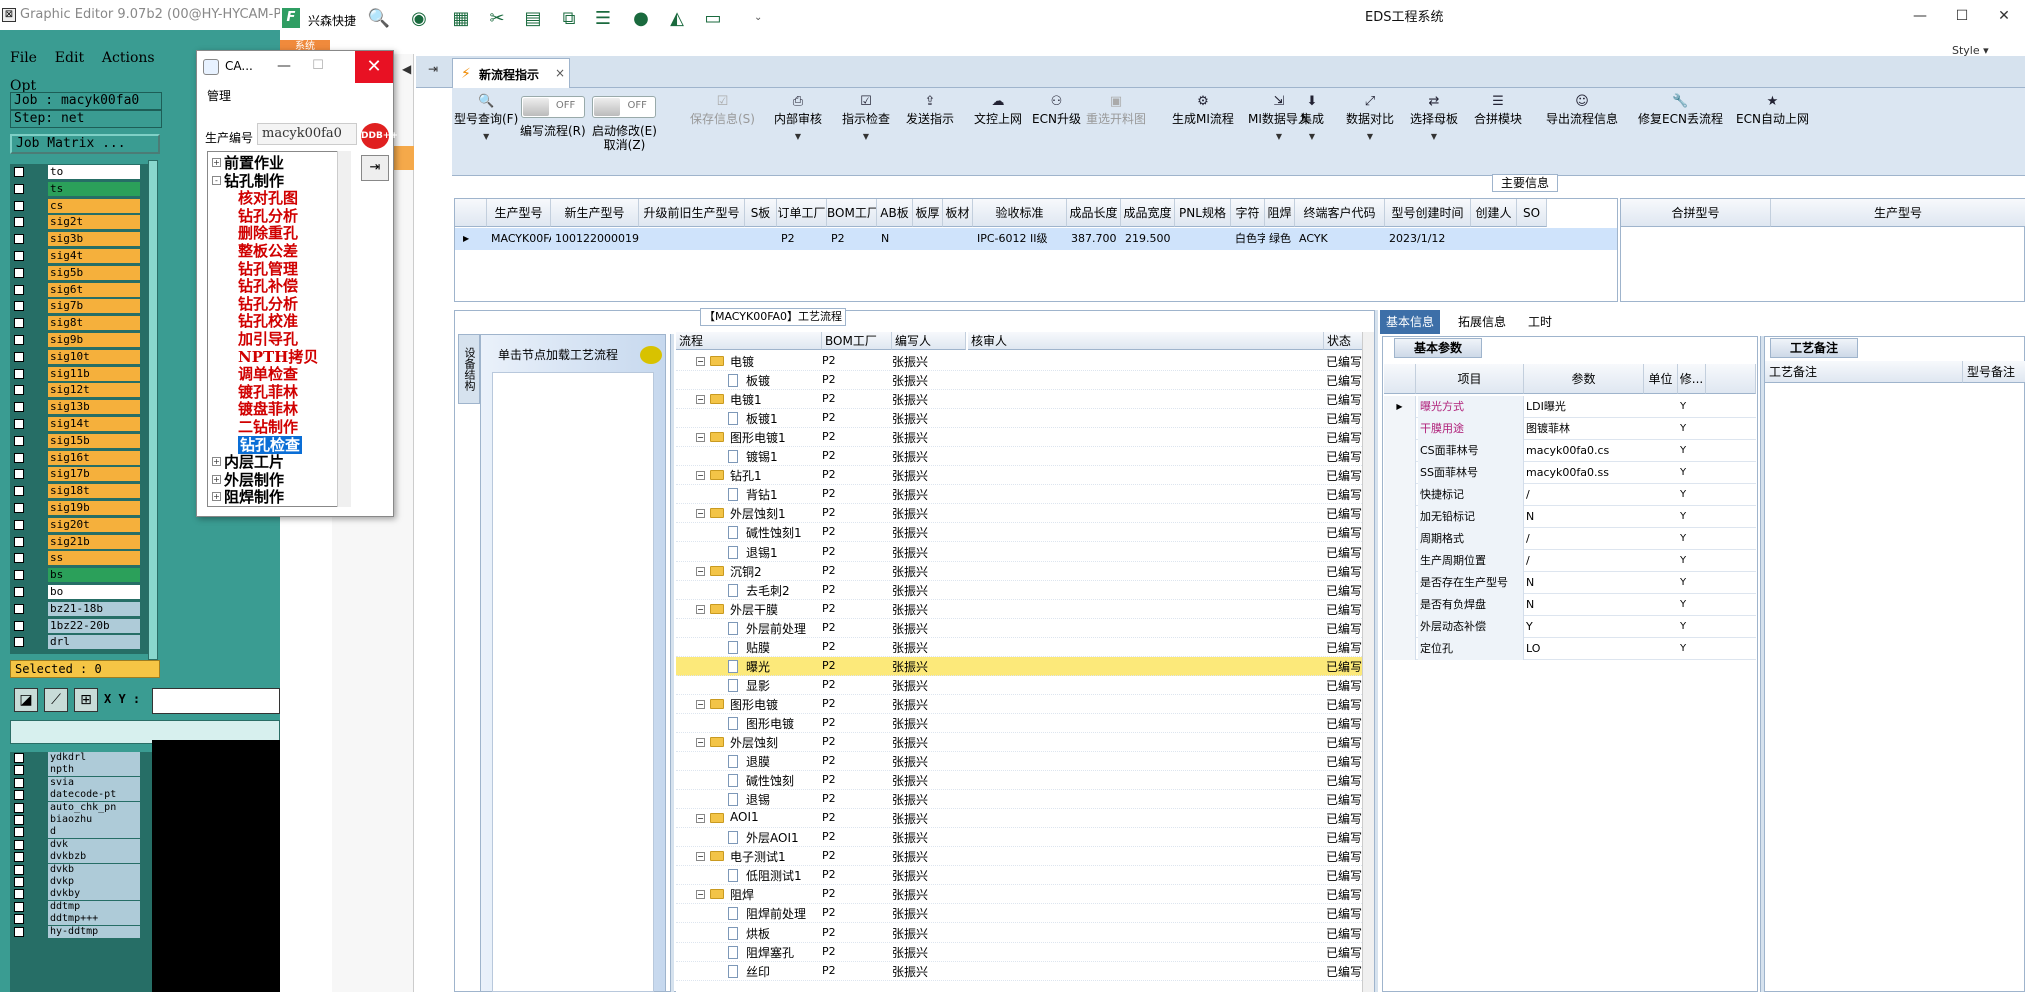 The height and width of the screenshot is (992, 2025). Describe the element at coordinates (219, 95) in the screenshot. I see `ca-menu-manage: 管理` at that location.